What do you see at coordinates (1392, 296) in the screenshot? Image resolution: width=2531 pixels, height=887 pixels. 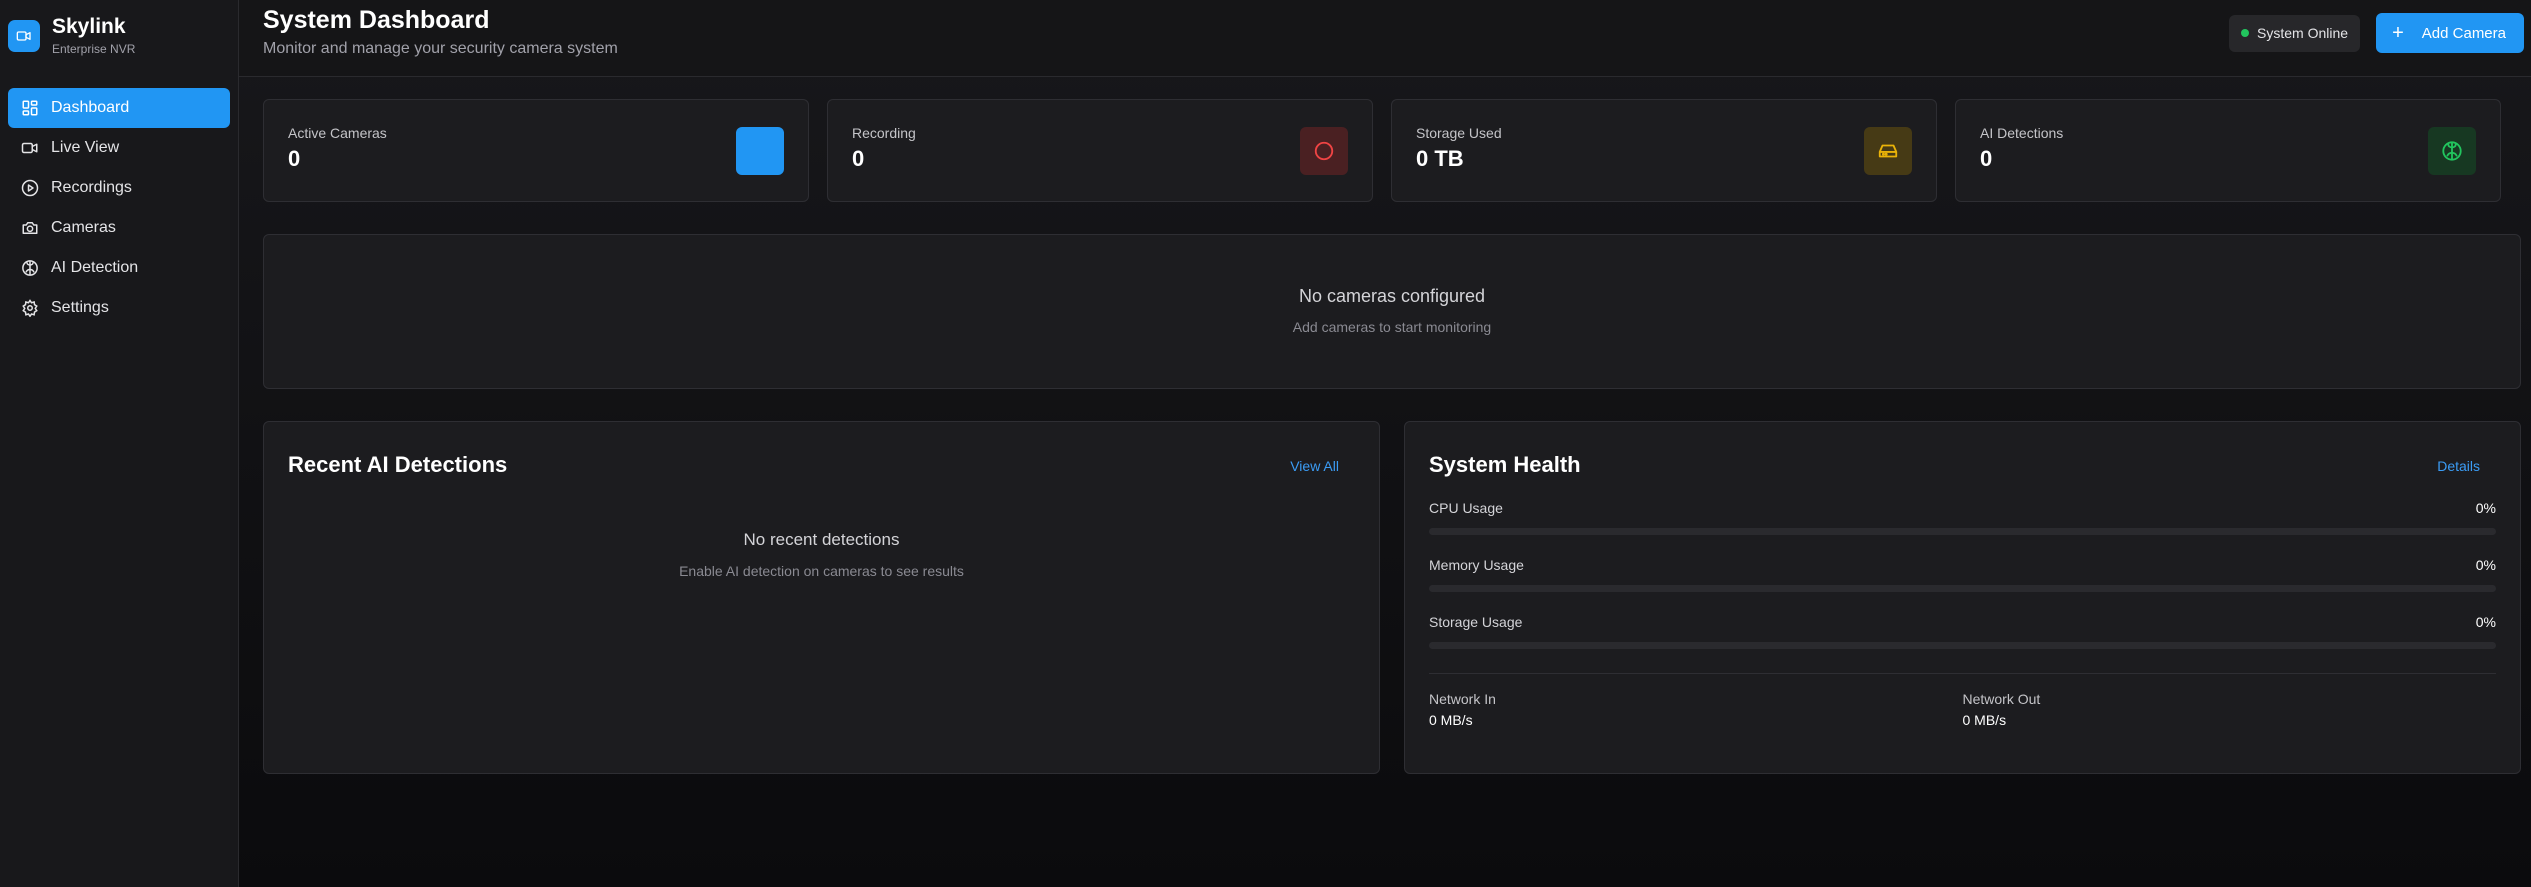 I see `empty-title: No cameras configured` at bounding box center [1392, 296].